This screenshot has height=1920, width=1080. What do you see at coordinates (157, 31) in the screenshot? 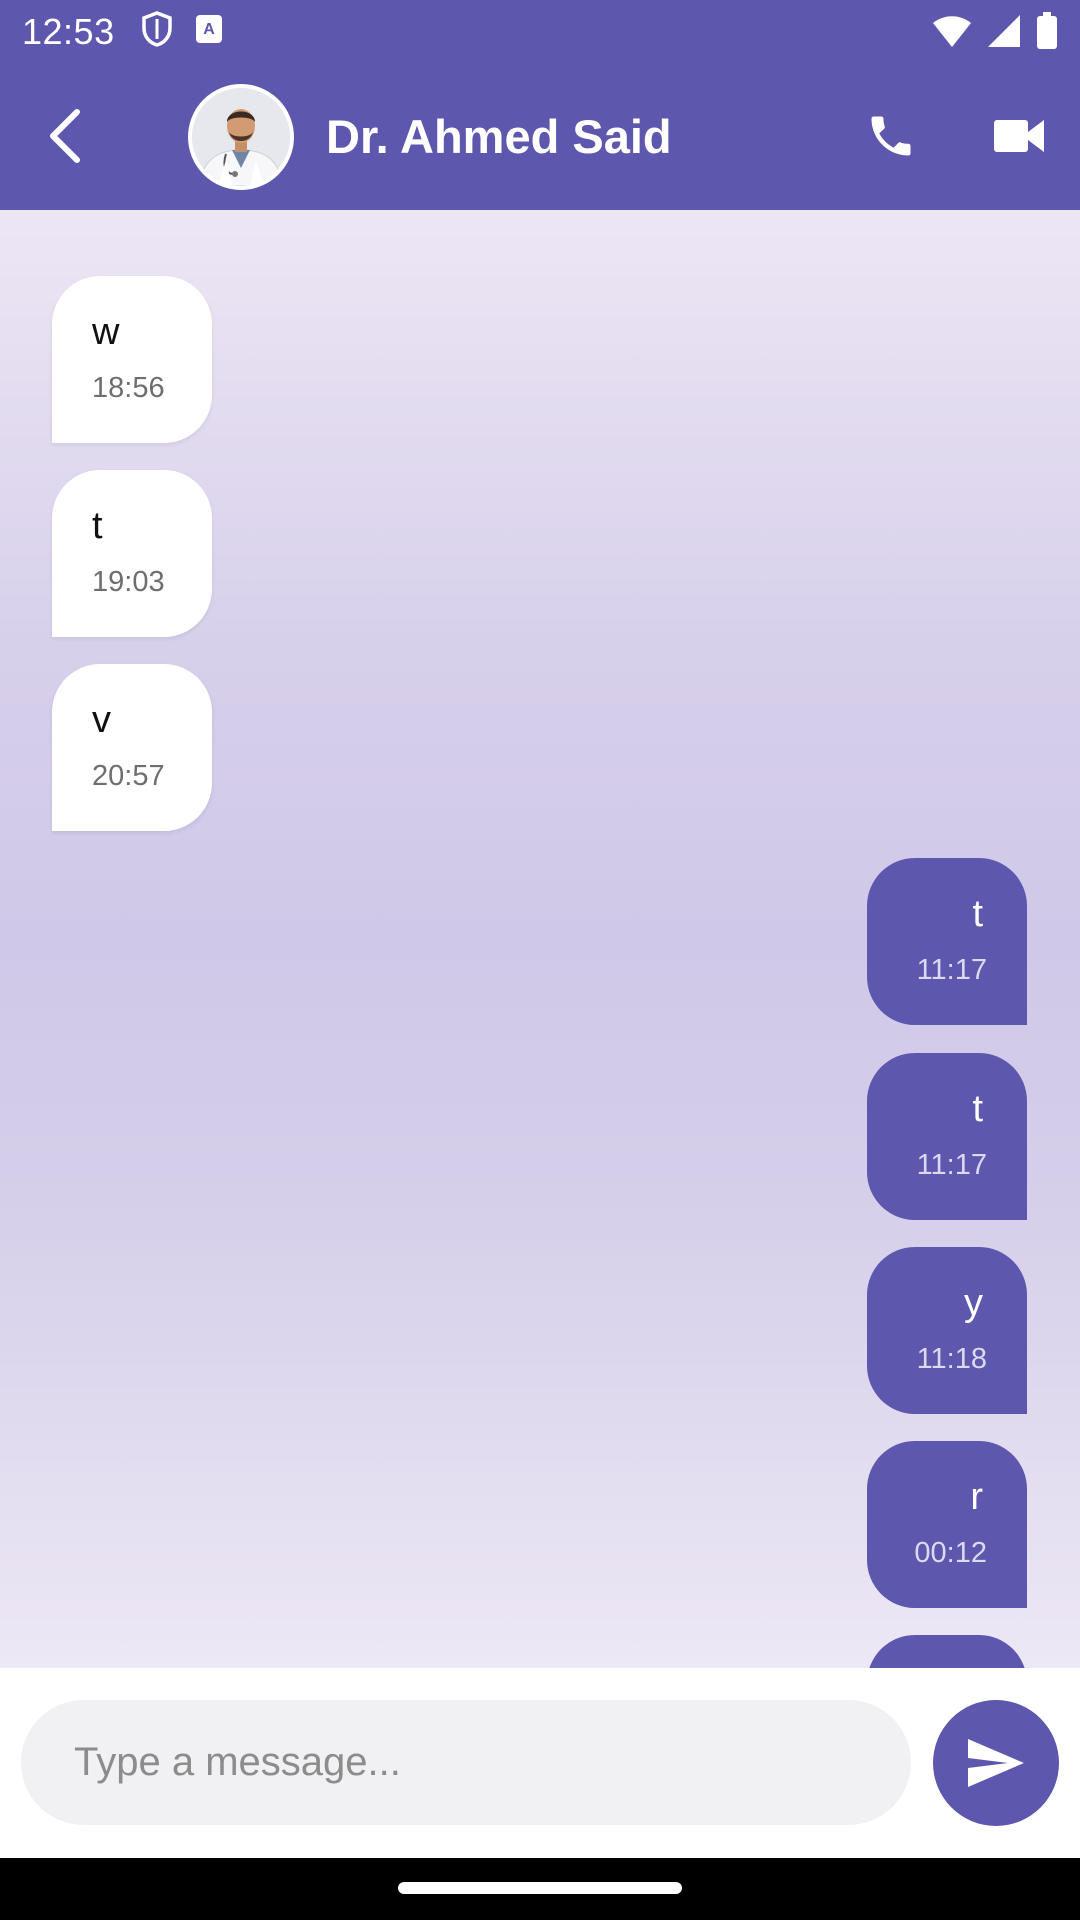
I see `shield-icon` at bounding box center [157, 31].